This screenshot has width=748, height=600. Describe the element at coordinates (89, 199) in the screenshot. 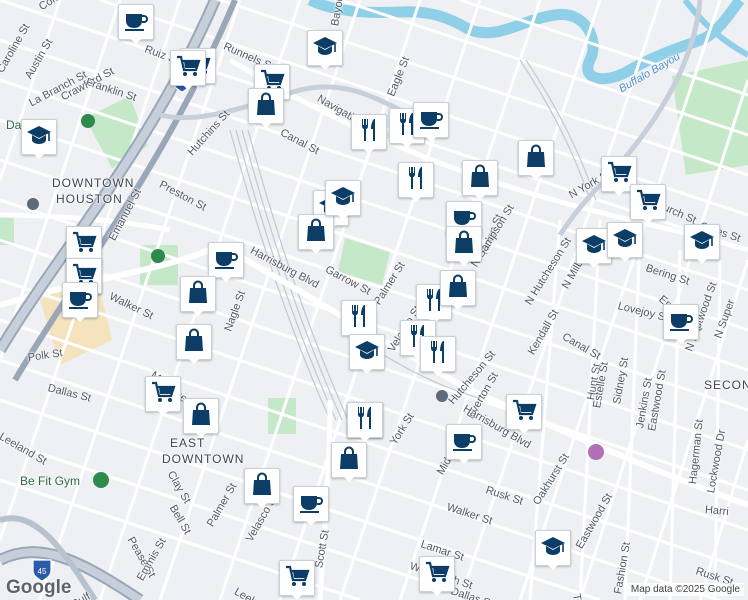

I see `neighborhood-label: HOUSTON` at that location.